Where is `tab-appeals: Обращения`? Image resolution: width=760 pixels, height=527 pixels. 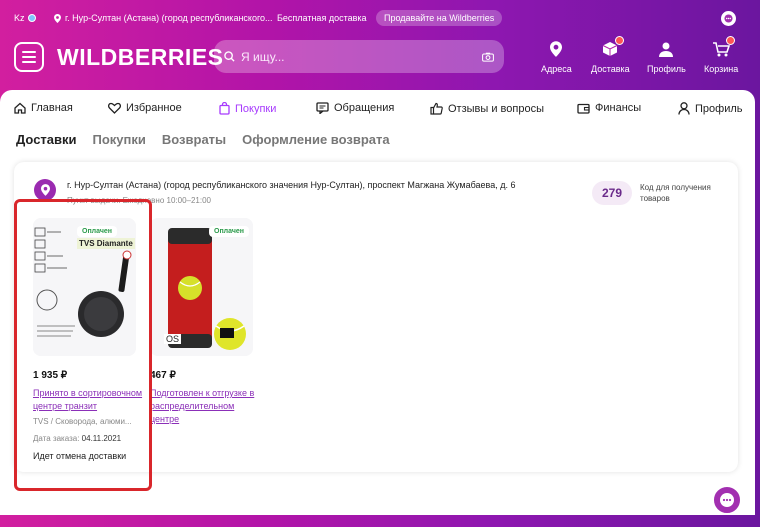 tab-appeals: Обращения is located at coordinates (355, 108).